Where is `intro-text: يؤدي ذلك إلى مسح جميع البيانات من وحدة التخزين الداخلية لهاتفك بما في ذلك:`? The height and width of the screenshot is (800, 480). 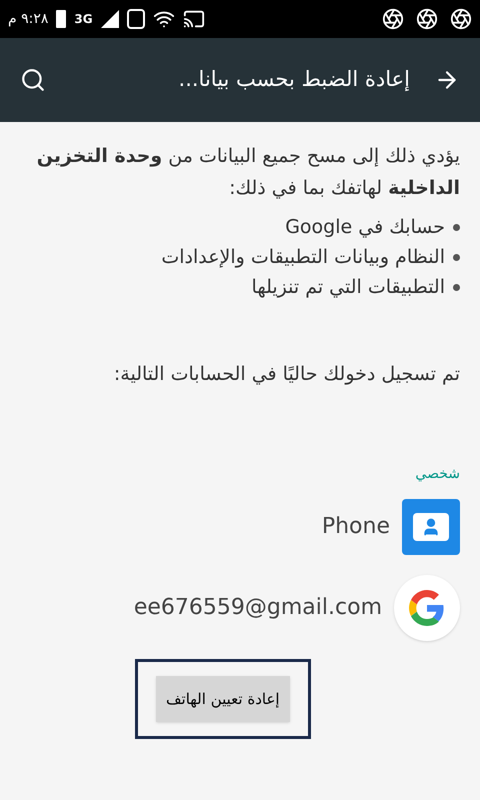
intro-text: يؤدي ذلك إلى مسح جميع البيانات من وحدة التخزين الداخلية لهاتفك بما في ذلك: is located at coordinates (248, 172).